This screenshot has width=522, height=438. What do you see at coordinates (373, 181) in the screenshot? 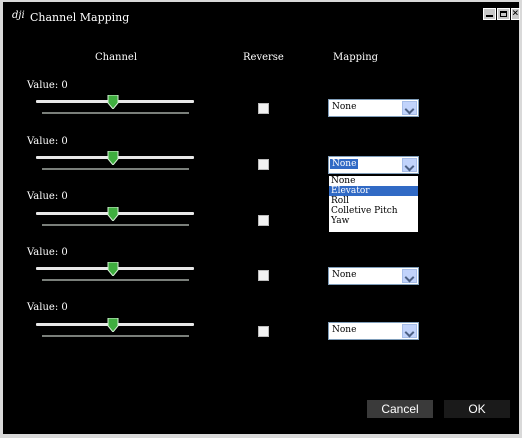
I see `dropdown-option-none: None` at bounding box center [373, 181].